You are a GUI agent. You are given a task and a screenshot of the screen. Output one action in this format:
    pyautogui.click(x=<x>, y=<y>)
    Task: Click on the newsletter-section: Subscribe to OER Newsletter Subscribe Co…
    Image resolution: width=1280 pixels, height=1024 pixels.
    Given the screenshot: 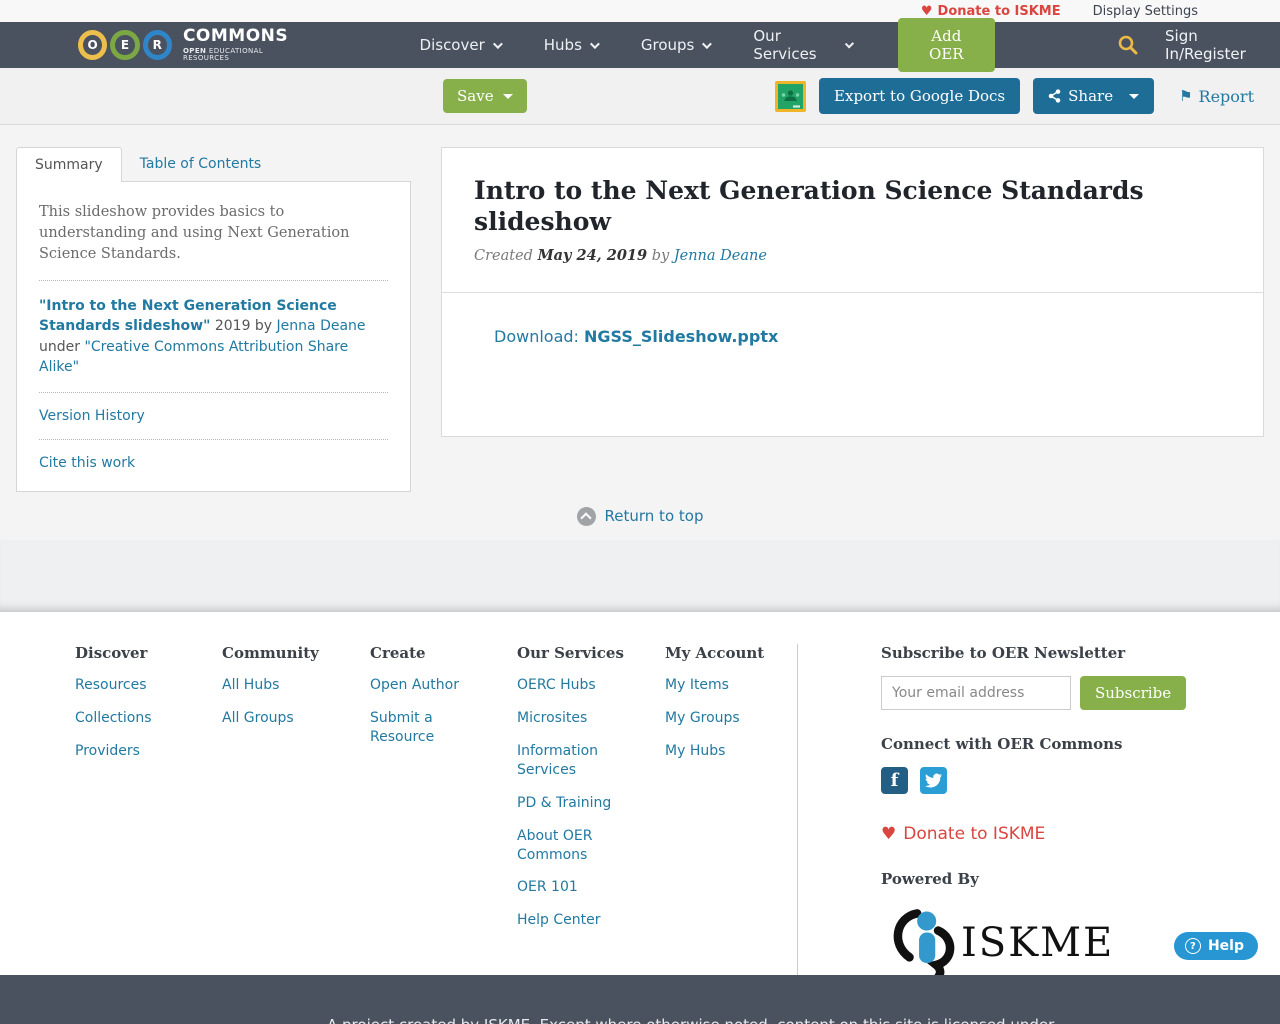 What is the action you would take?
    pyautogui.click(x=1041, y=810)
    